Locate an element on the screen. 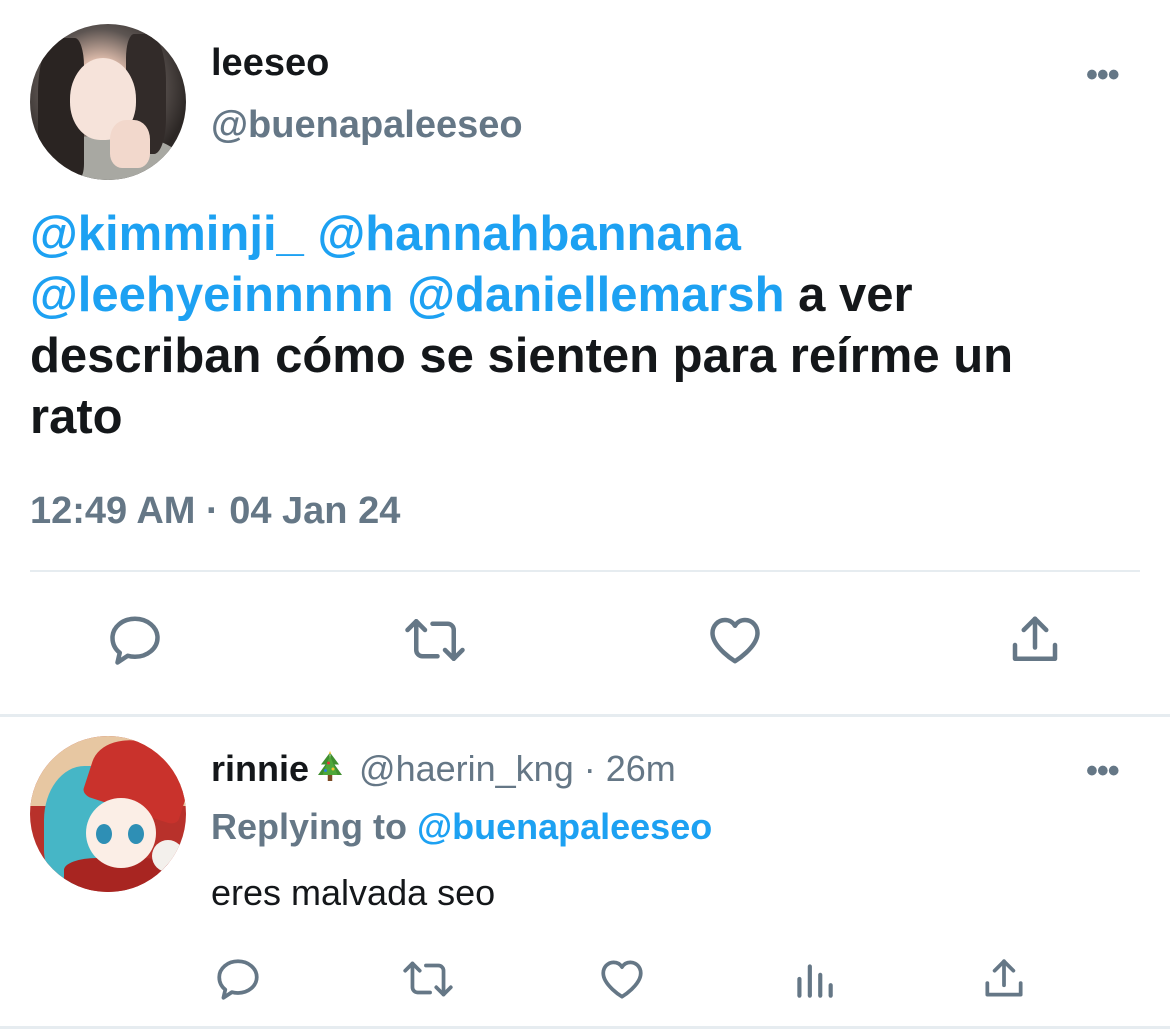 The image size is (1170, 1029). author-handle: @buenapaleeseo is located at coordinates (367, 125).